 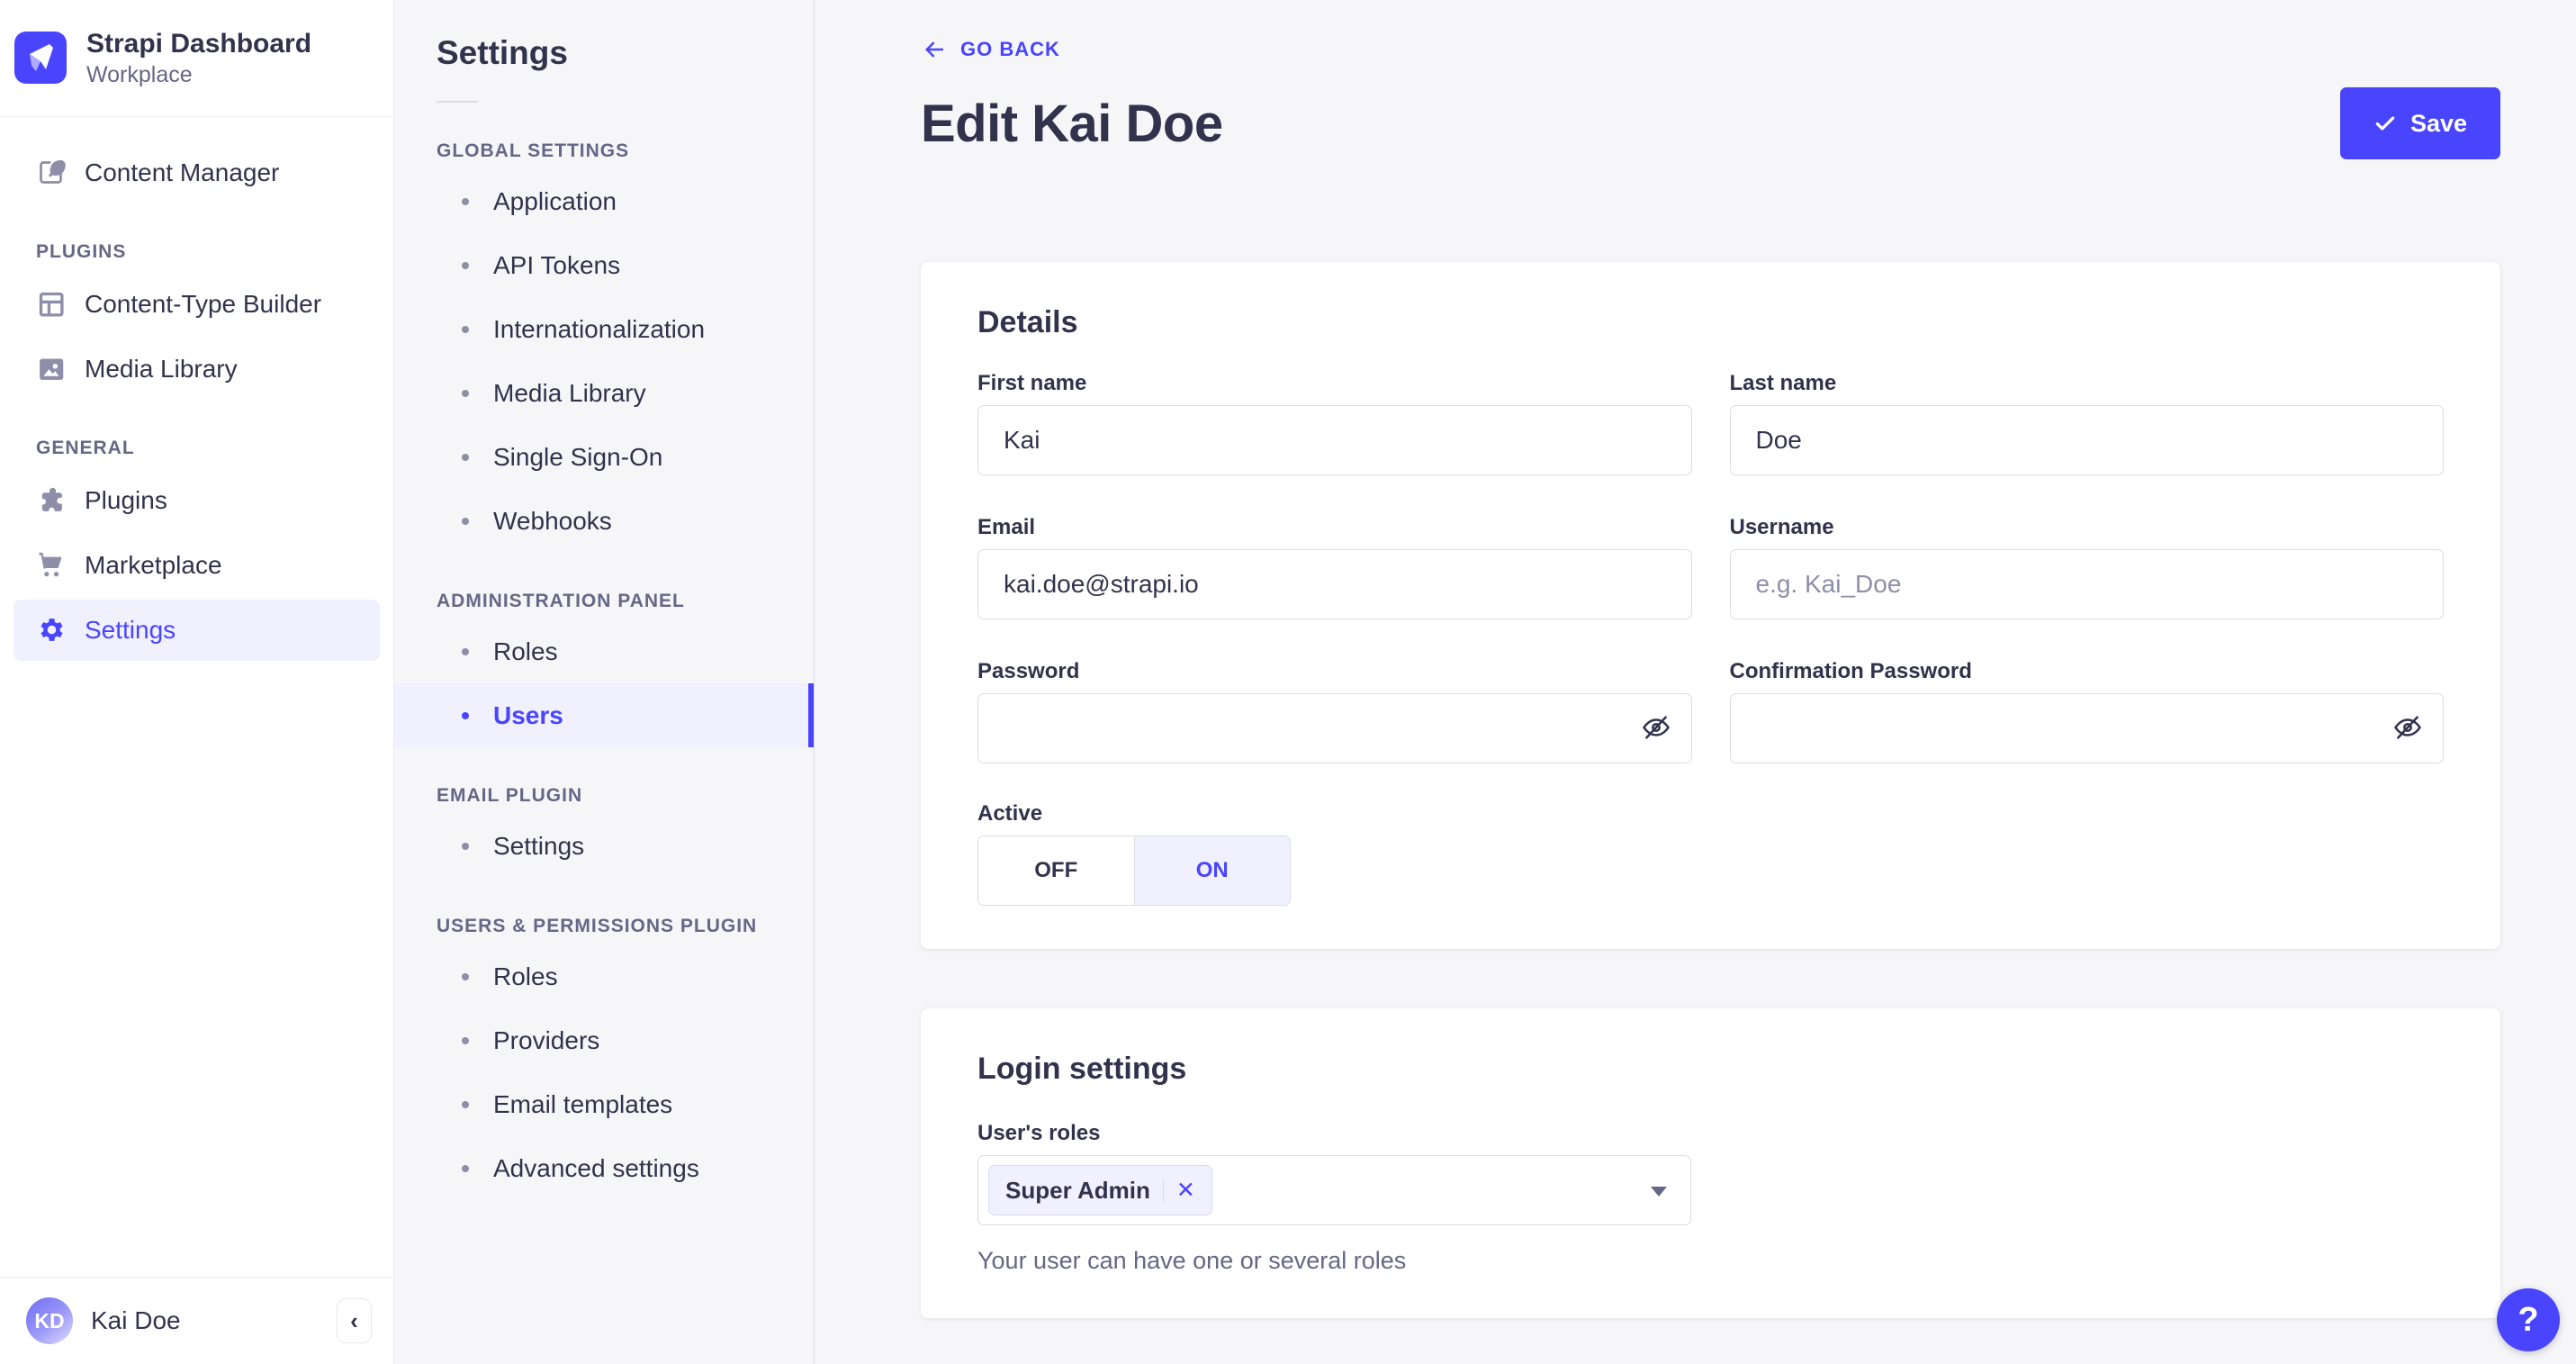 What do you see at coordinates (1100, 1190) in the screenshot?
I see `role-tag-super-admin: Super Admin ✕` at bounding box center [1100, 1190].